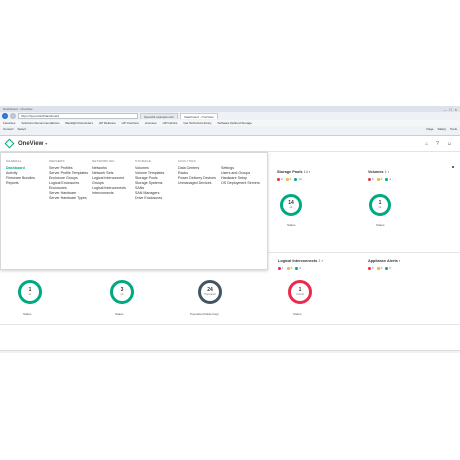  I want to click on menu-heading: STORAGE, so click(143, 161).